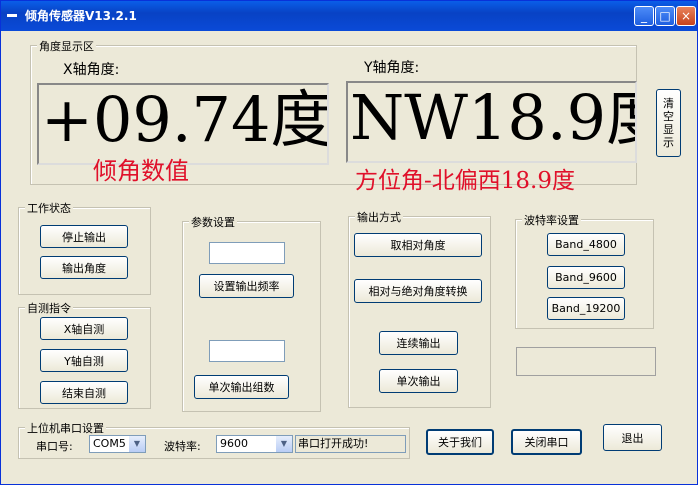 The height and width of the screenshot is (491, 700). Describe the element at coordinates (551, 220) in the screenshot. I see `baud-settings-group-title: 波特率设置` at that location.